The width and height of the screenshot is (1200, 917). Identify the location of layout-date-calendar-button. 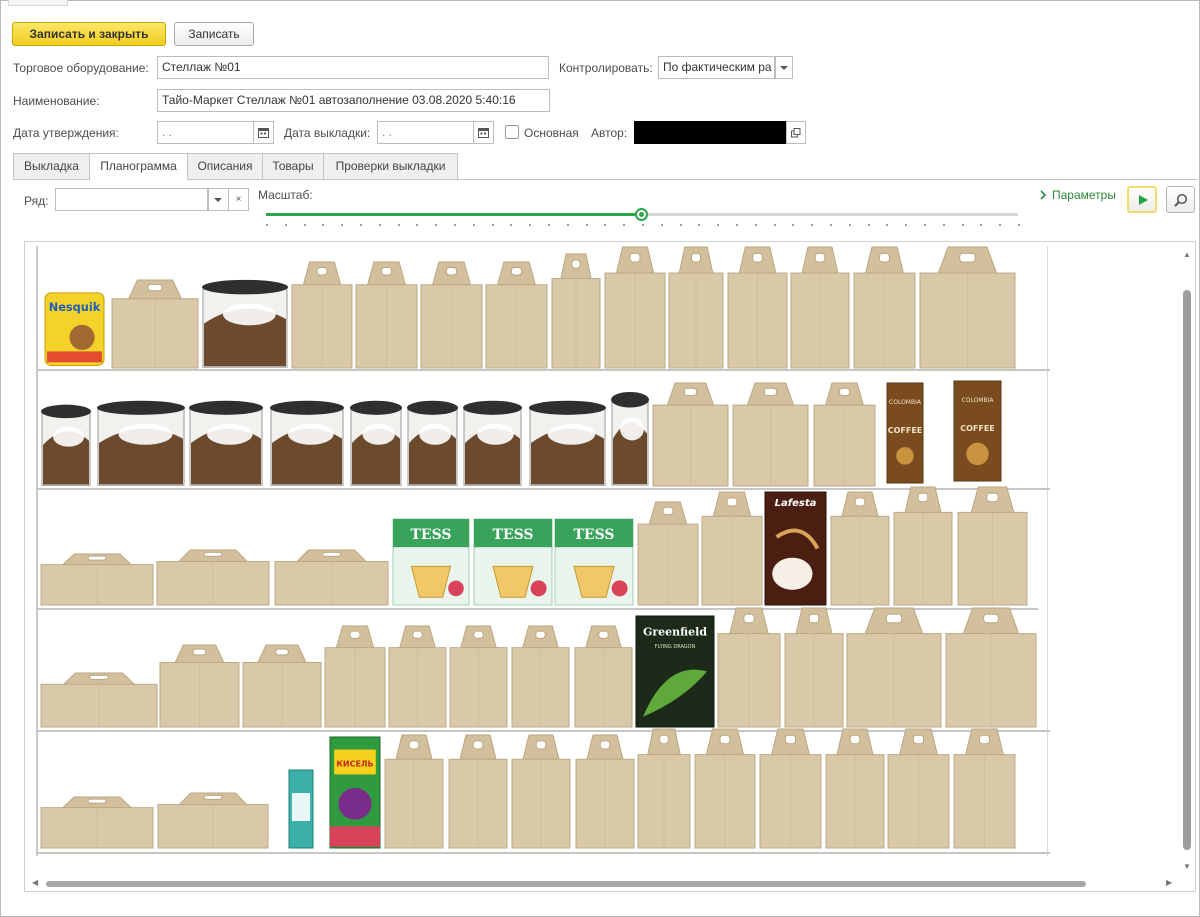
(484, 132).